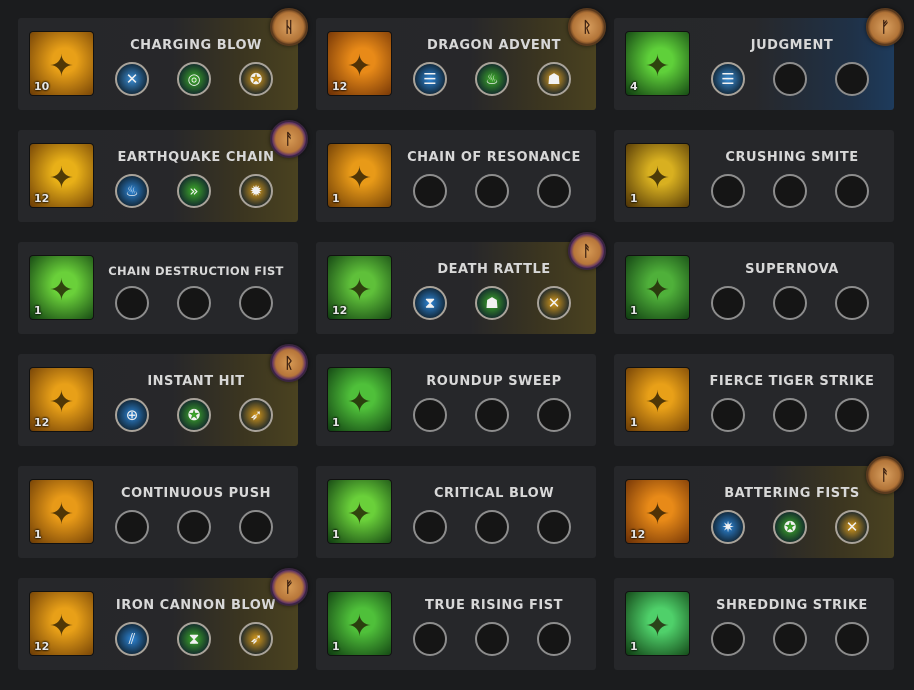 The width and height of the screenshot is (914, 690). What do you see at coordinates (359, 623) in the screenshot?
I see `rising-slash-icon: ✦ 1` at bounding box center [359, 623].